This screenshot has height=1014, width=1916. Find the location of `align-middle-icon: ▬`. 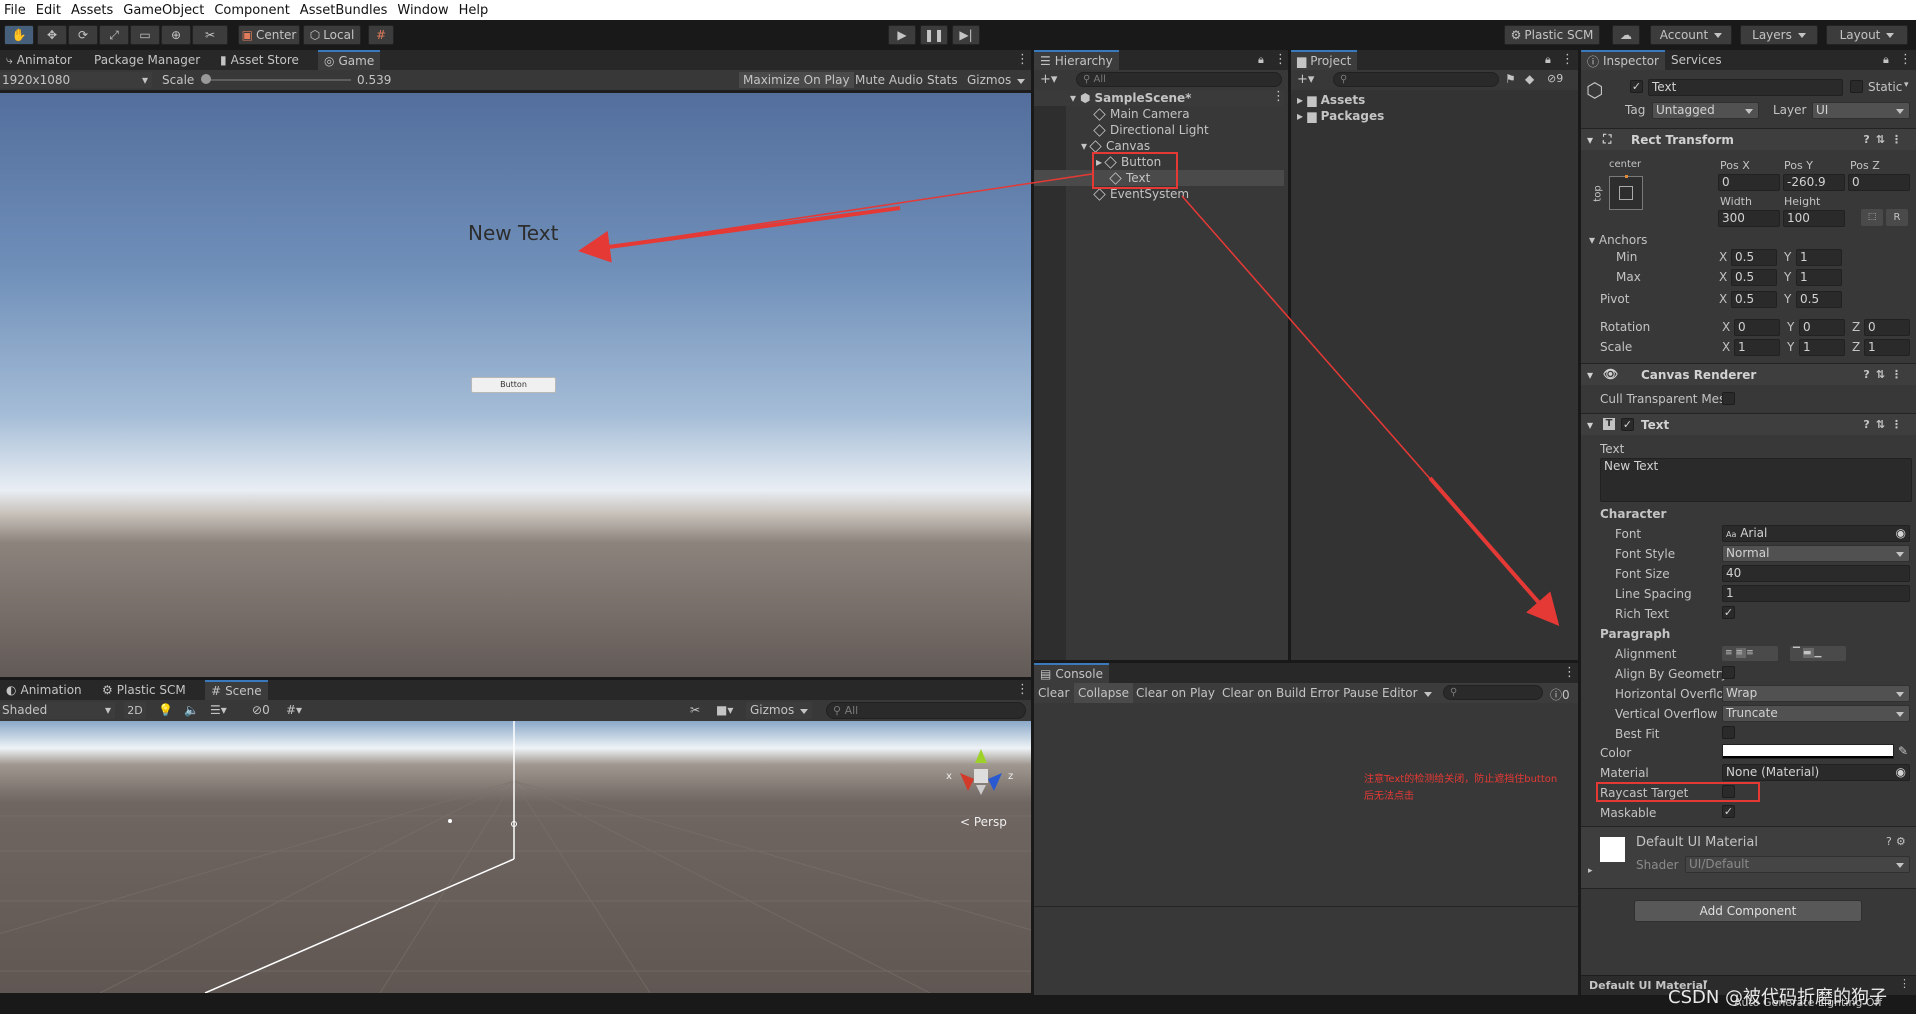

align-middle-icon: ▬ is located at coordinates (1808, 653).